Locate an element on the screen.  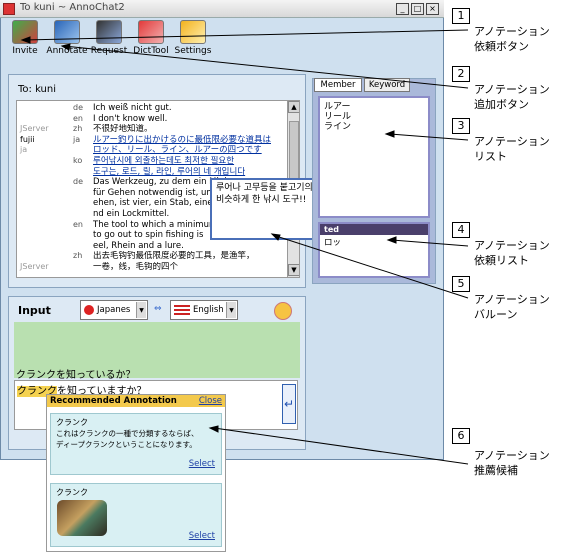
callout-number: 2 is located at coordinates (461, 74).